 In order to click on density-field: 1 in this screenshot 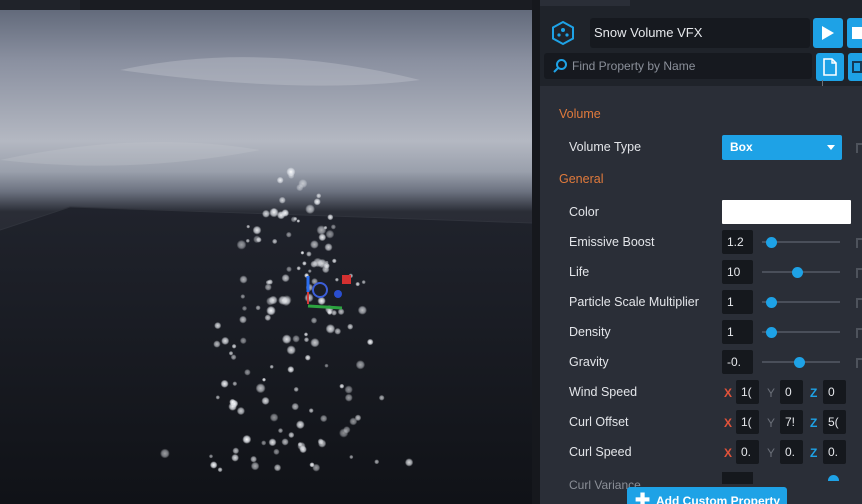, I will do `click(737, 332)`.